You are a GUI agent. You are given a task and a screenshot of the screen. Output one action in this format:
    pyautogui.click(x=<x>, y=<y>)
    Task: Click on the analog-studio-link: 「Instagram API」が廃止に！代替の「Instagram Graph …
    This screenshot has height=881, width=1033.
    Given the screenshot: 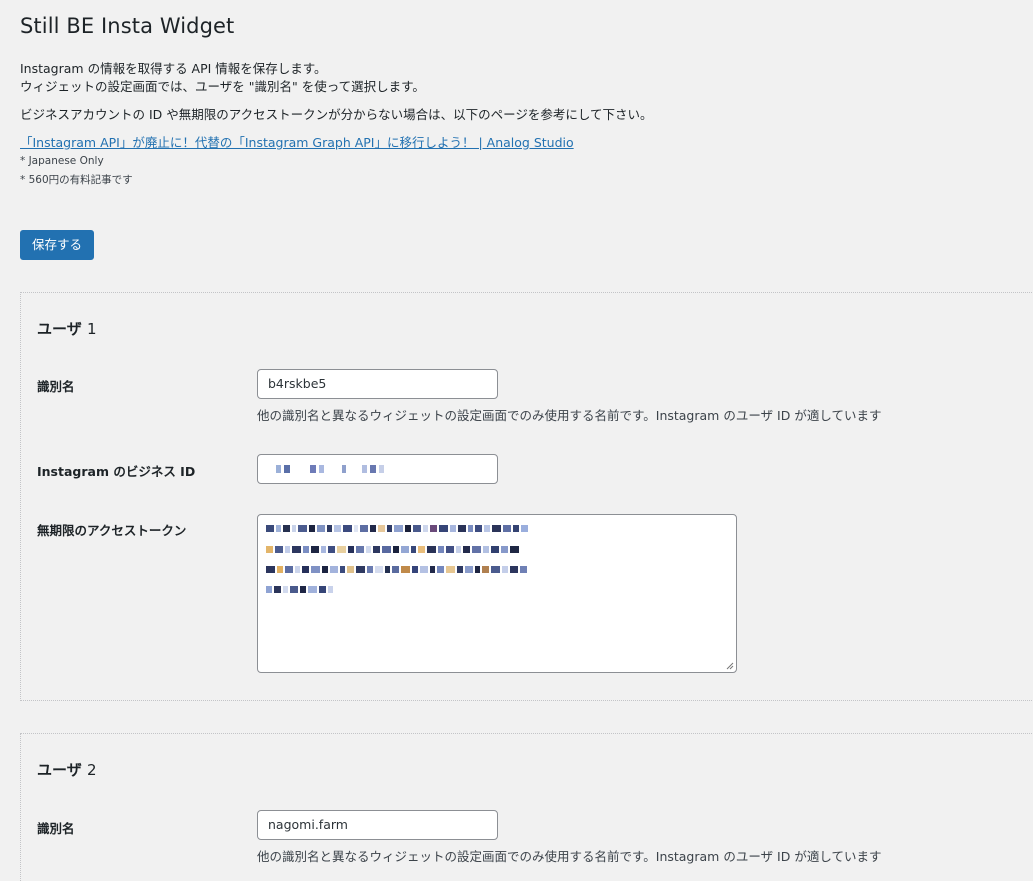 What is the action you would take?
    pyautogui.click(x=297, y=143)
    